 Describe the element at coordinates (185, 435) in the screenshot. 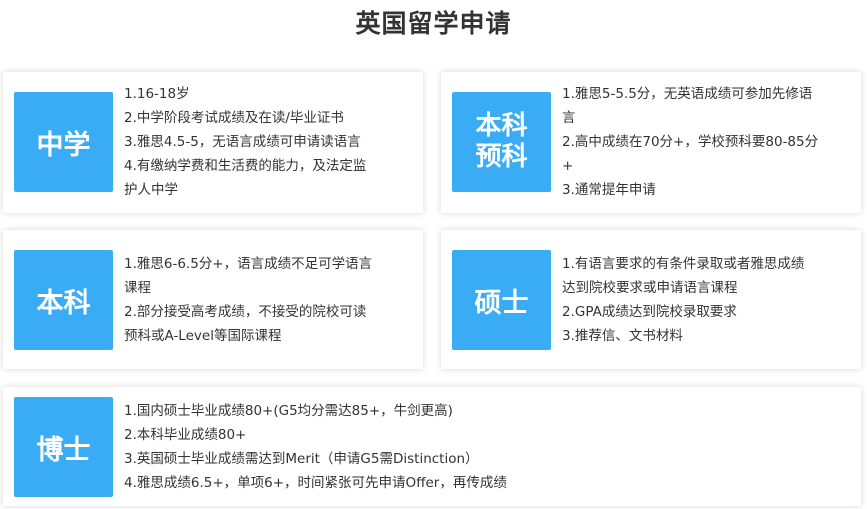

I see `requirement-line: 2.本科毕业成绩80+` at that location.